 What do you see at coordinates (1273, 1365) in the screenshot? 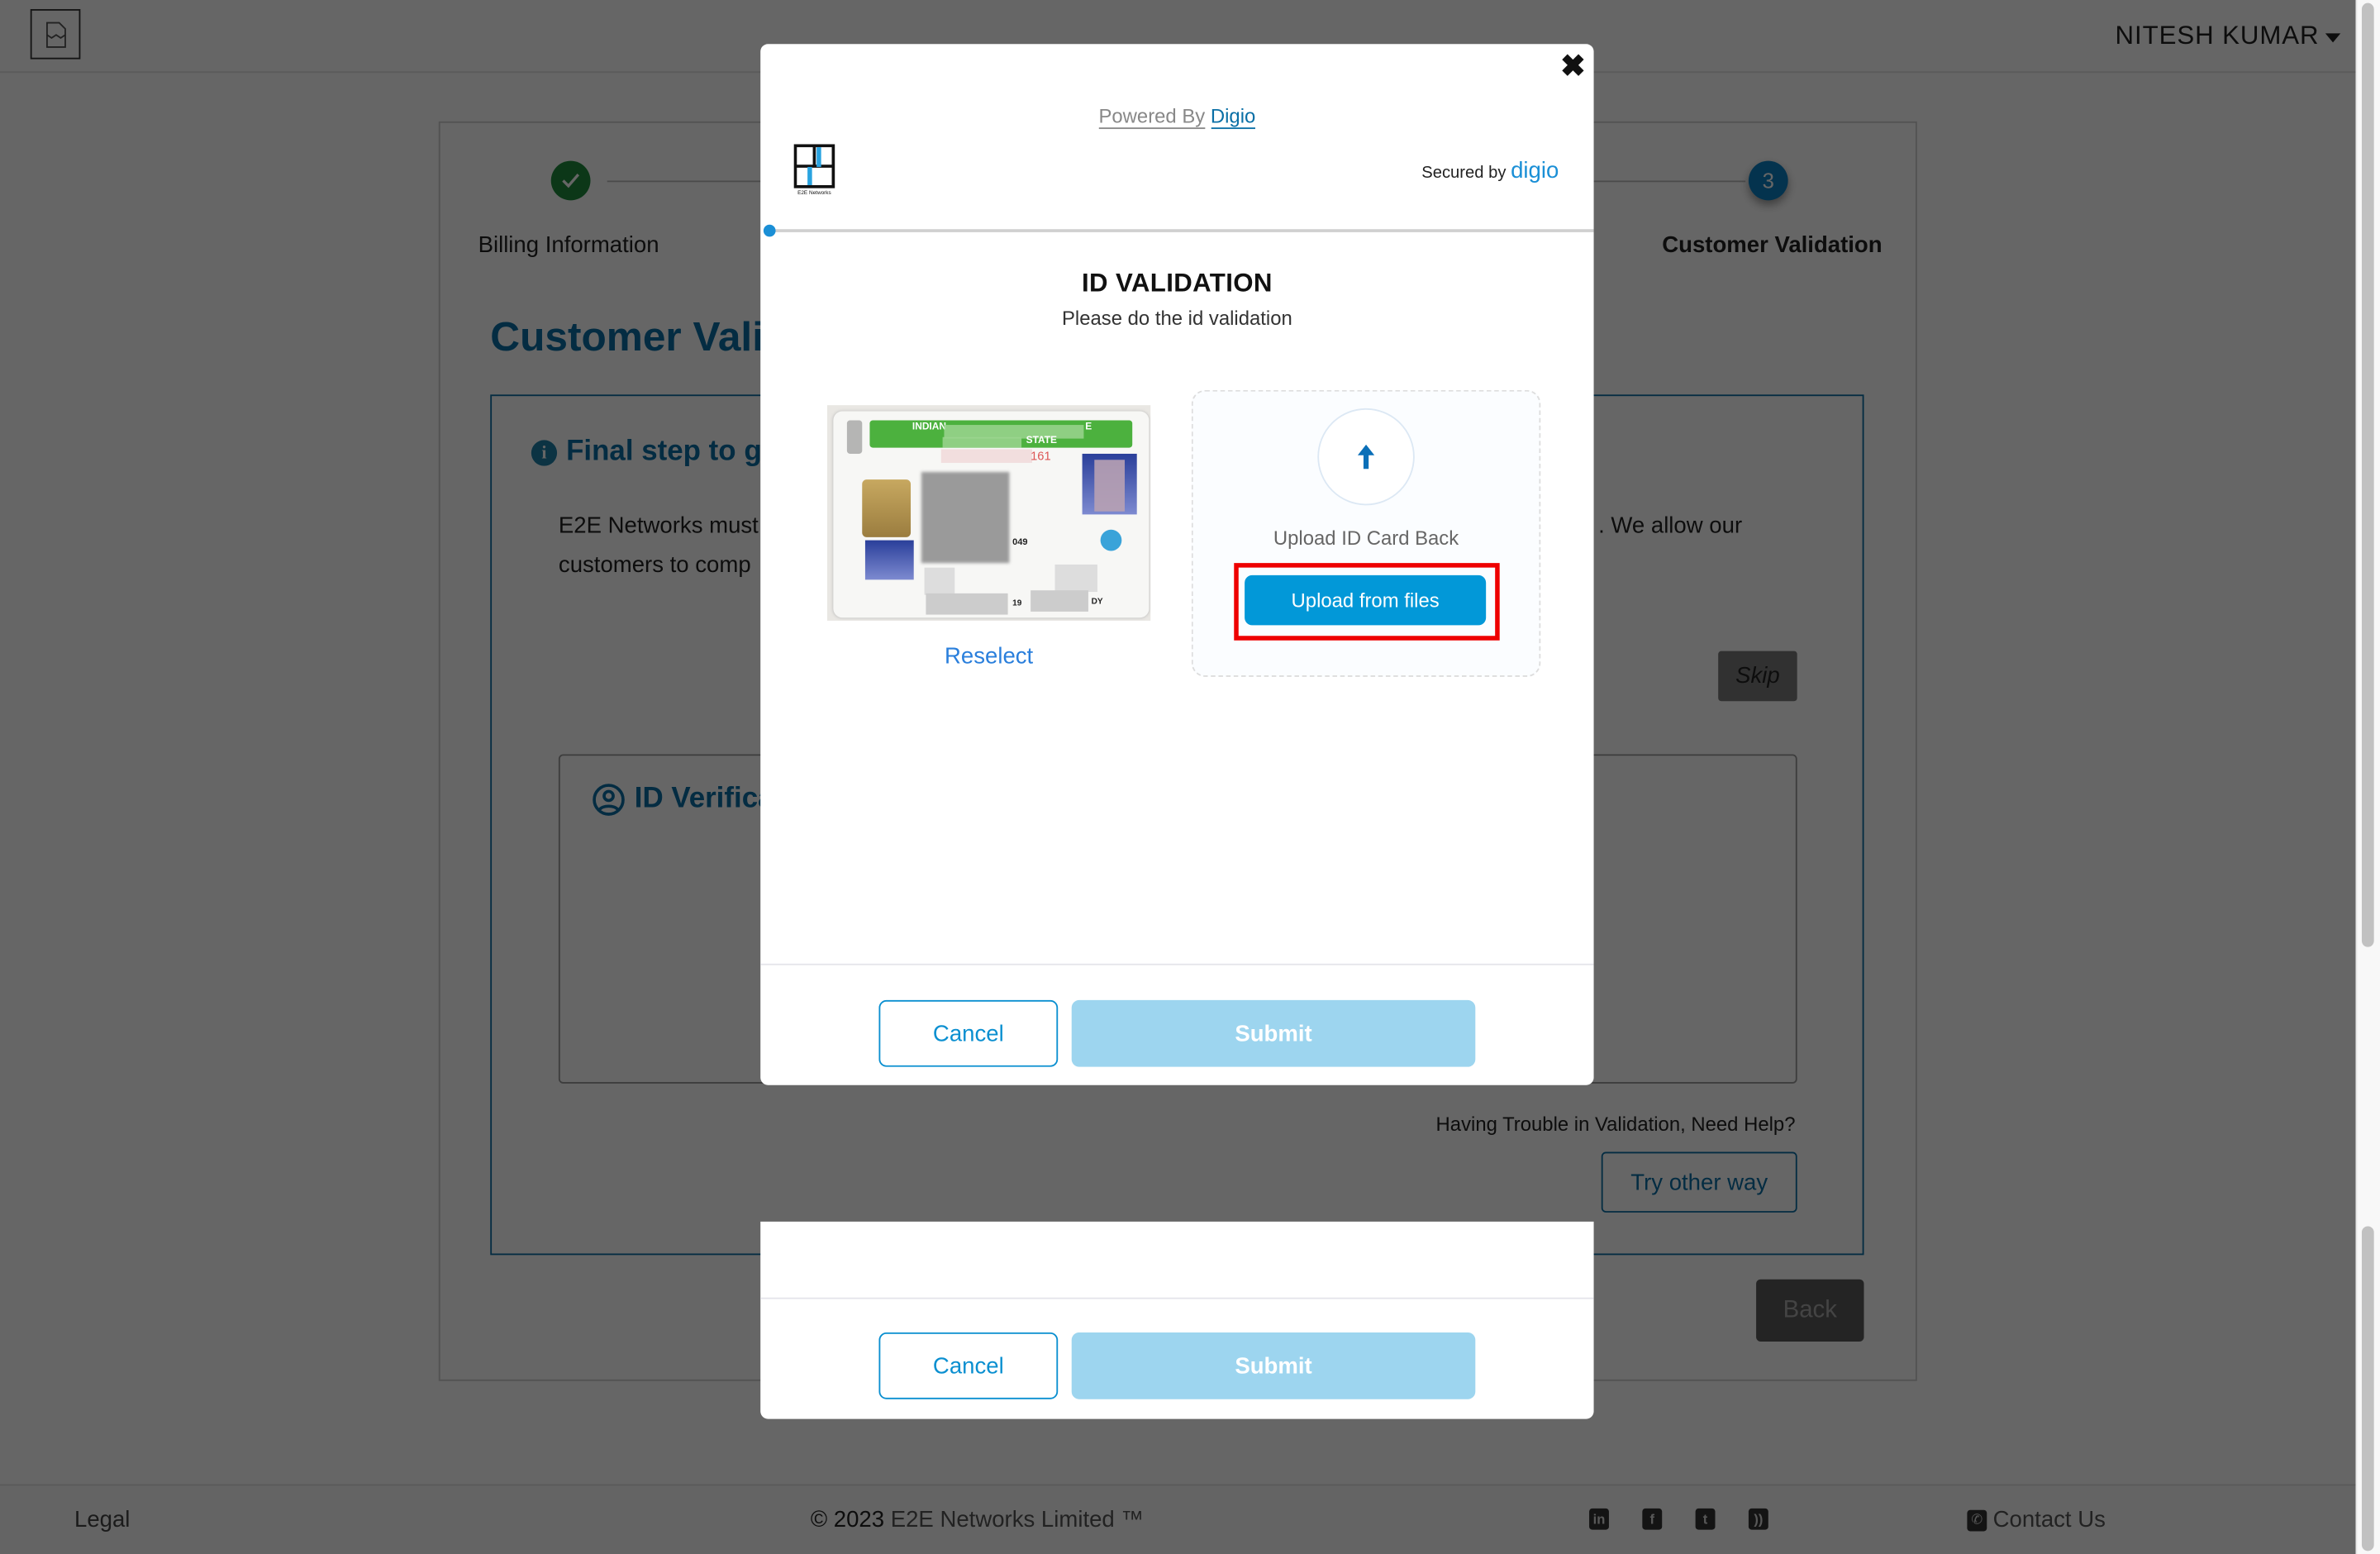
I see `submit-button-secondary: Submit` at bounding box center [1273, 1365].